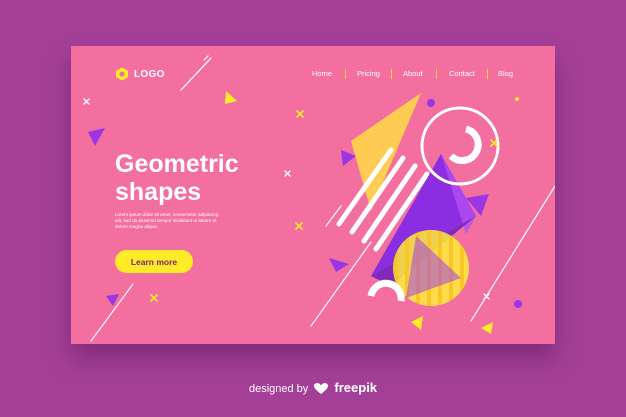 The height and width of the screenshot is (417, 626). I want to click on nav-pricing: Pricing, so click(368, 73).